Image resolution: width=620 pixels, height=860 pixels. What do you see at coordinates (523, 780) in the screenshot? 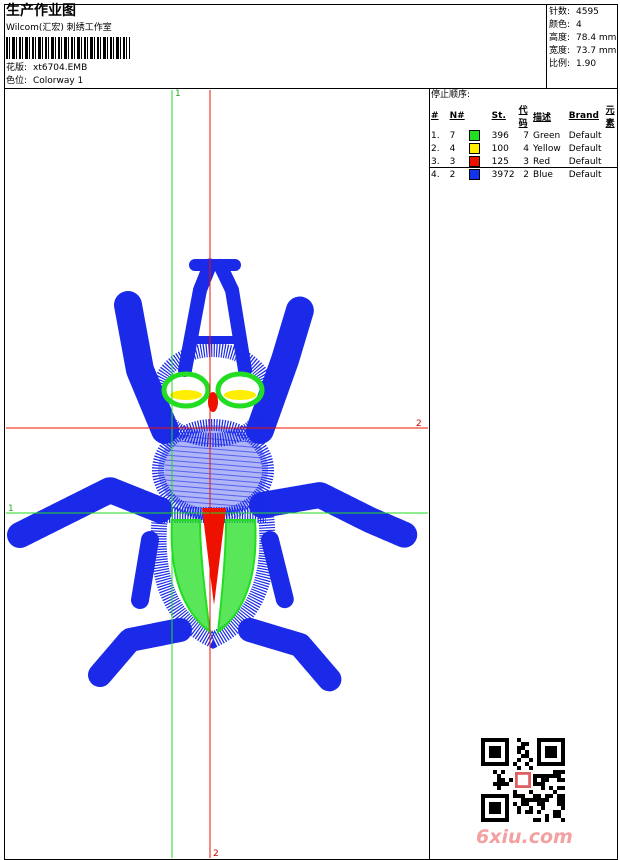
I see `qr-code-icon` at bounding box center [523, 780].